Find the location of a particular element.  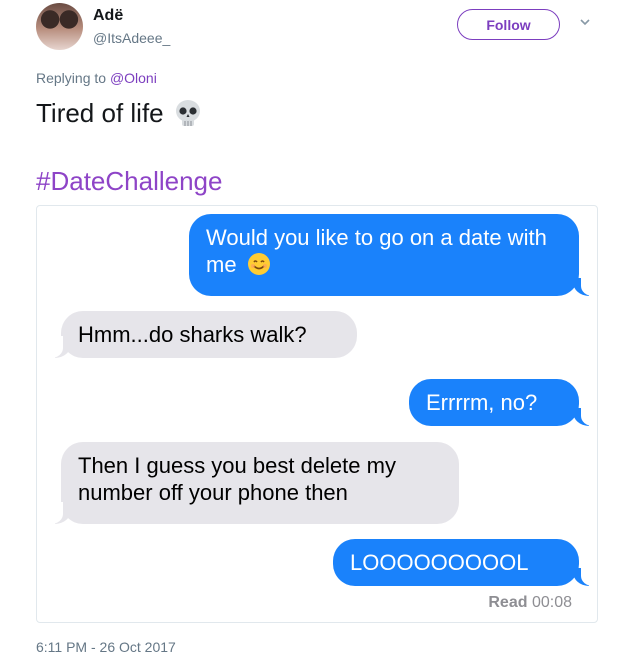

message-bubble-received: Hmm...do sharks walk? is located at coordinates (209, 334).